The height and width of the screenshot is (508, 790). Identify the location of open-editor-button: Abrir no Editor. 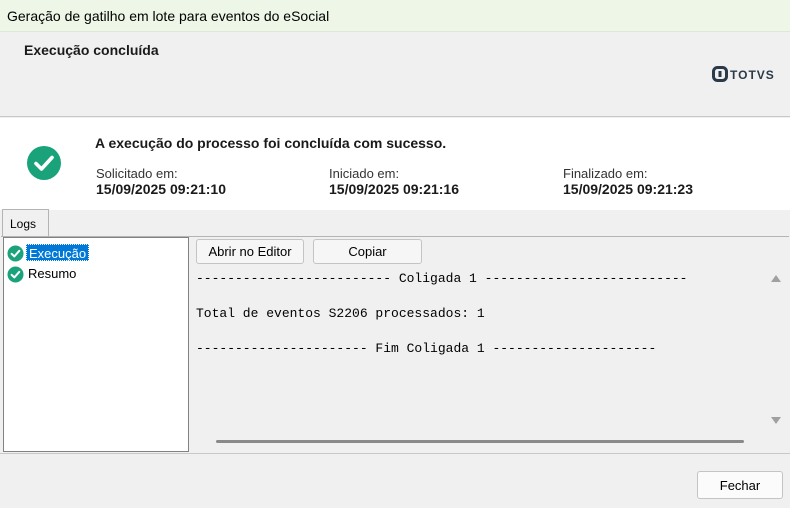
(250, 251).